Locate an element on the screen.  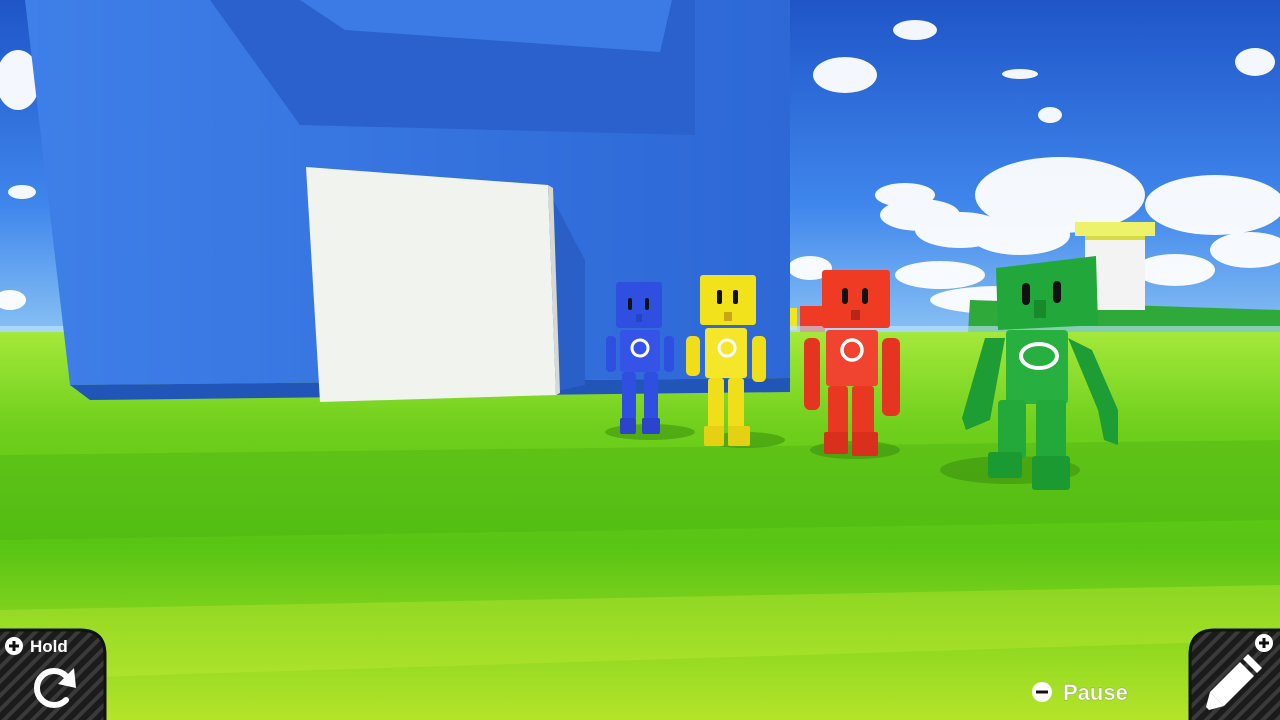
hold-label: Hold is located at coordinates (49, 646).